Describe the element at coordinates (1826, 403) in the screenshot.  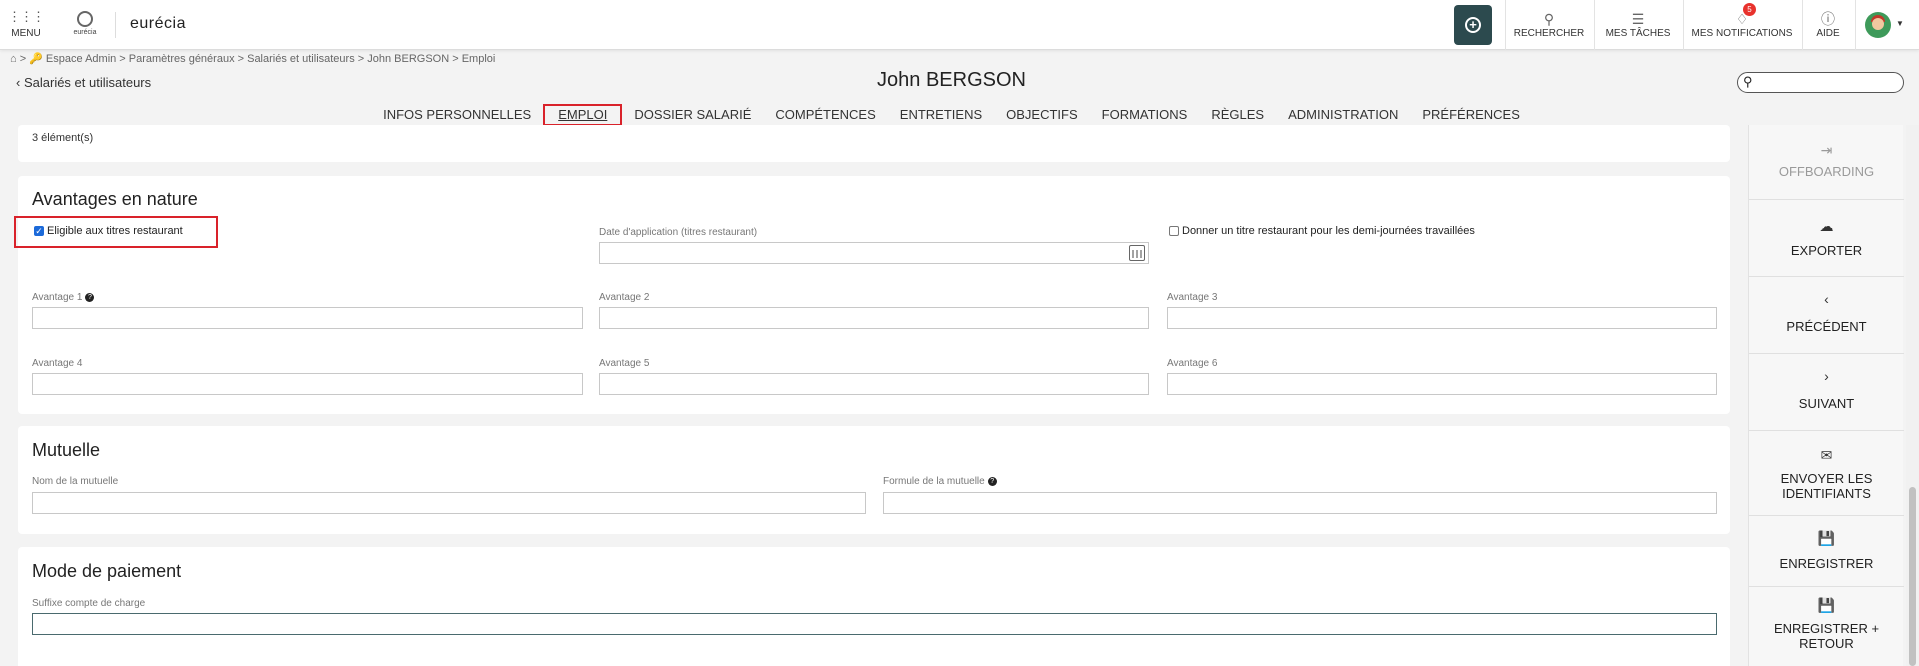
I see `next-label: SUIVANT` at that location.